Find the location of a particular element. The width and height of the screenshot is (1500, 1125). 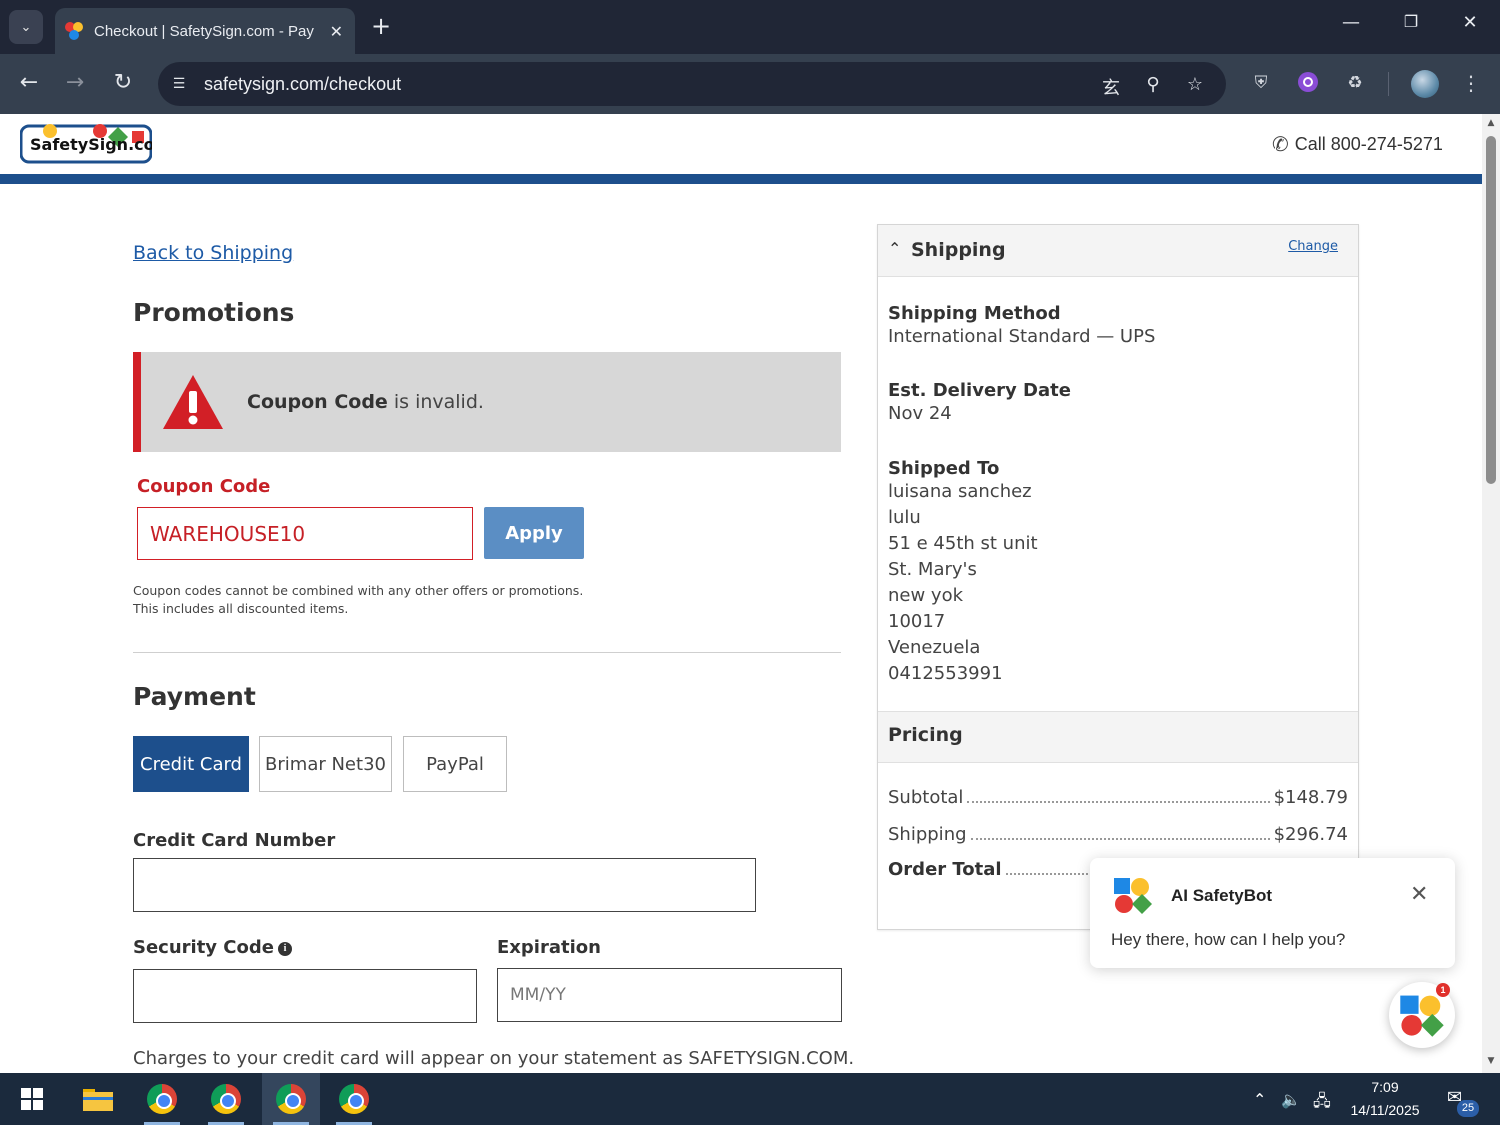

subtotal-row: Subtotal $148.79 is located at coordinates (1118, 797).